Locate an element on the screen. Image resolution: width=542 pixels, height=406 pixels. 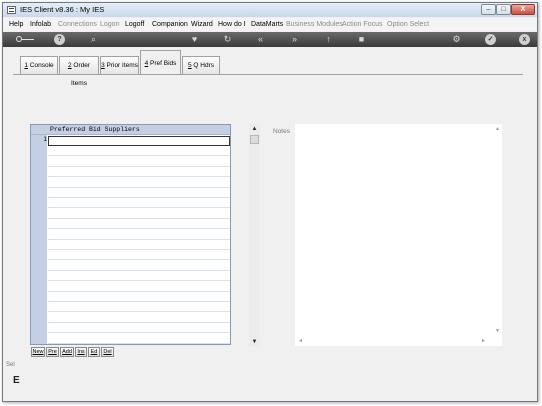
scroll-thumb is located at coordinates (254, 139).